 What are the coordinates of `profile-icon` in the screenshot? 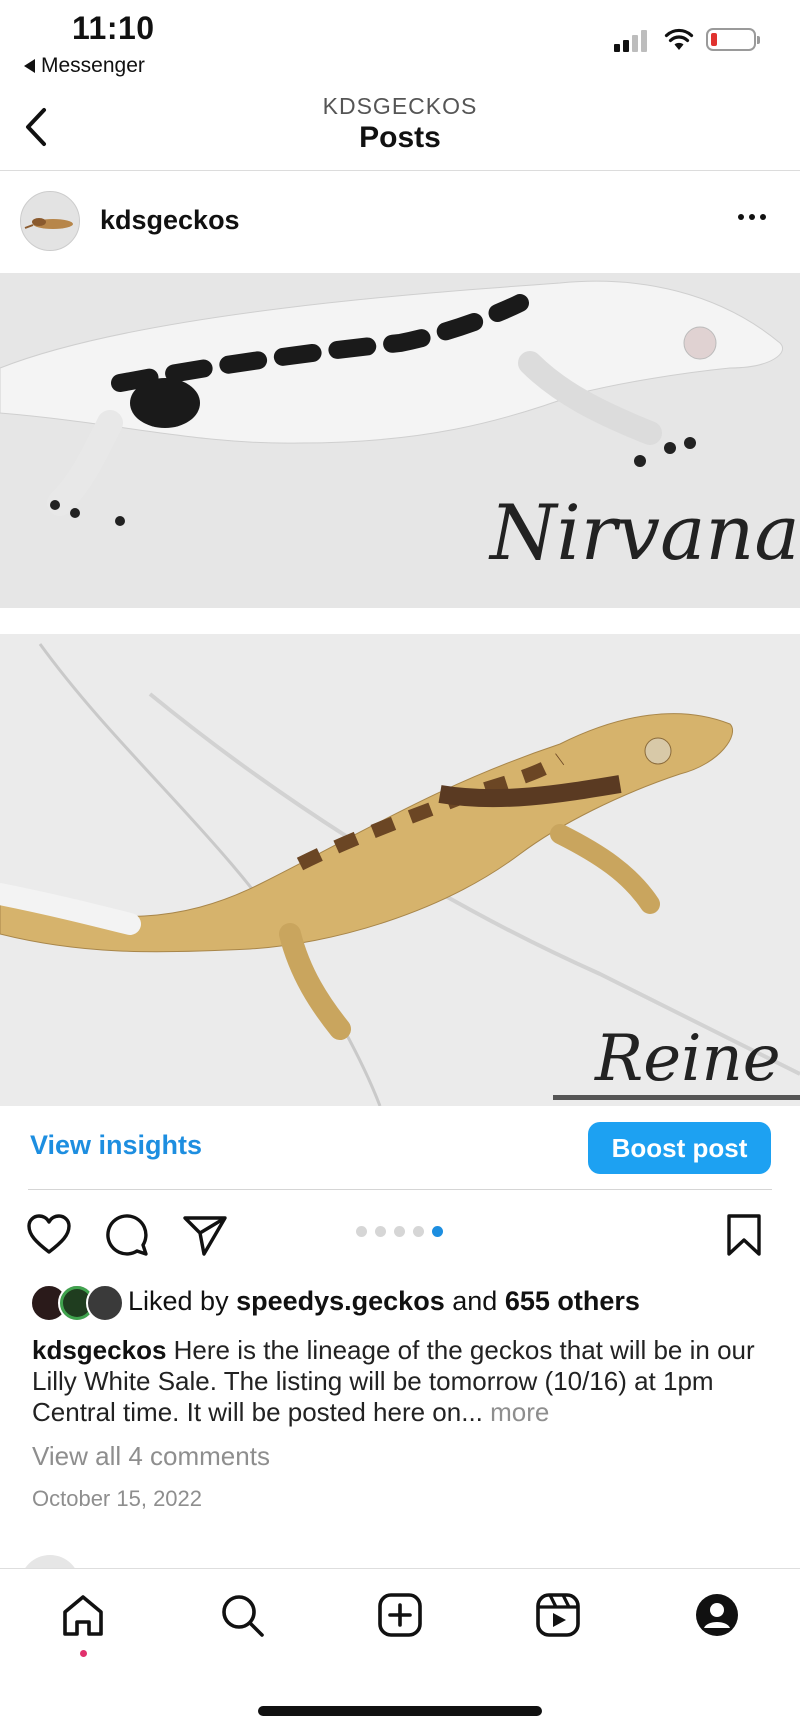 It's located at (717, 1615).